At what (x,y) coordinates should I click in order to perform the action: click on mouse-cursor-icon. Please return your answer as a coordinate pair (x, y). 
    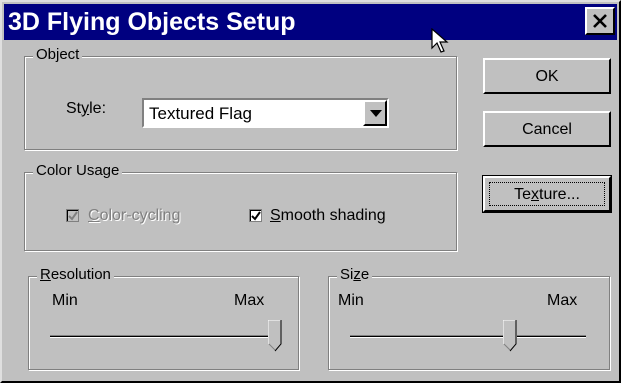
    Looking at the image, I should click on (440, 40).